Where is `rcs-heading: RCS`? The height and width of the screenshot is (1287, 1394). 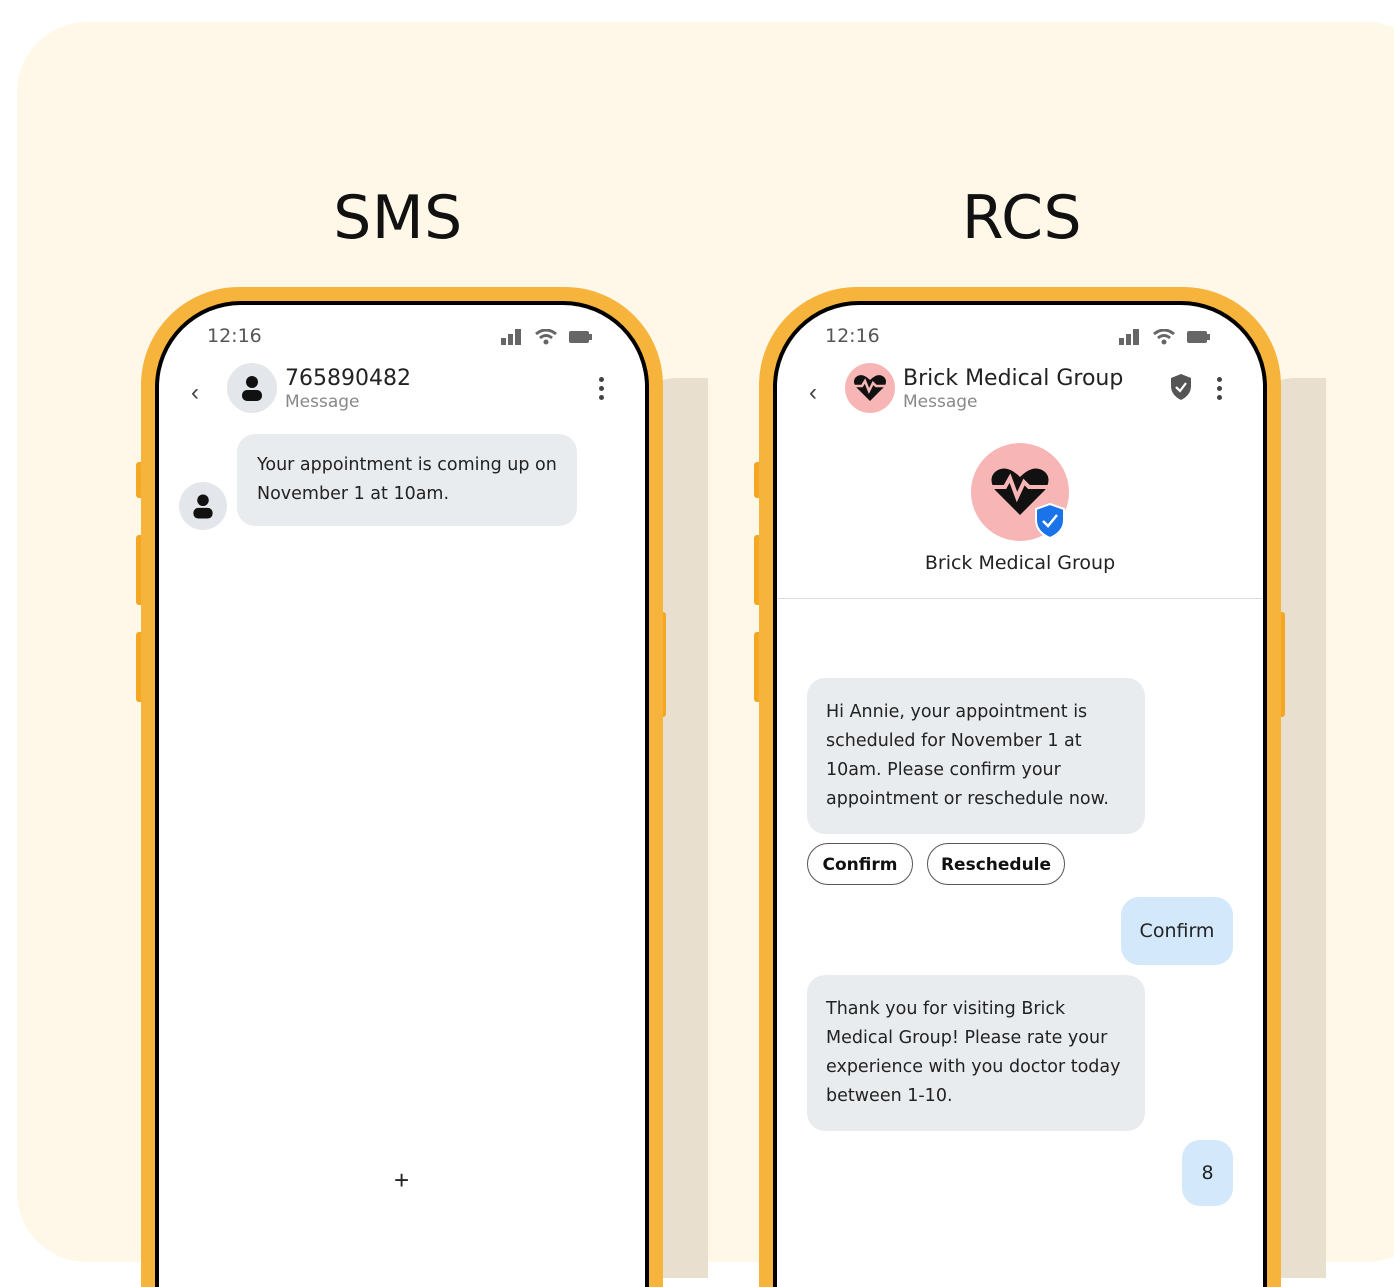
rcs-heading: RCS is located at coordinates (1022, 218).